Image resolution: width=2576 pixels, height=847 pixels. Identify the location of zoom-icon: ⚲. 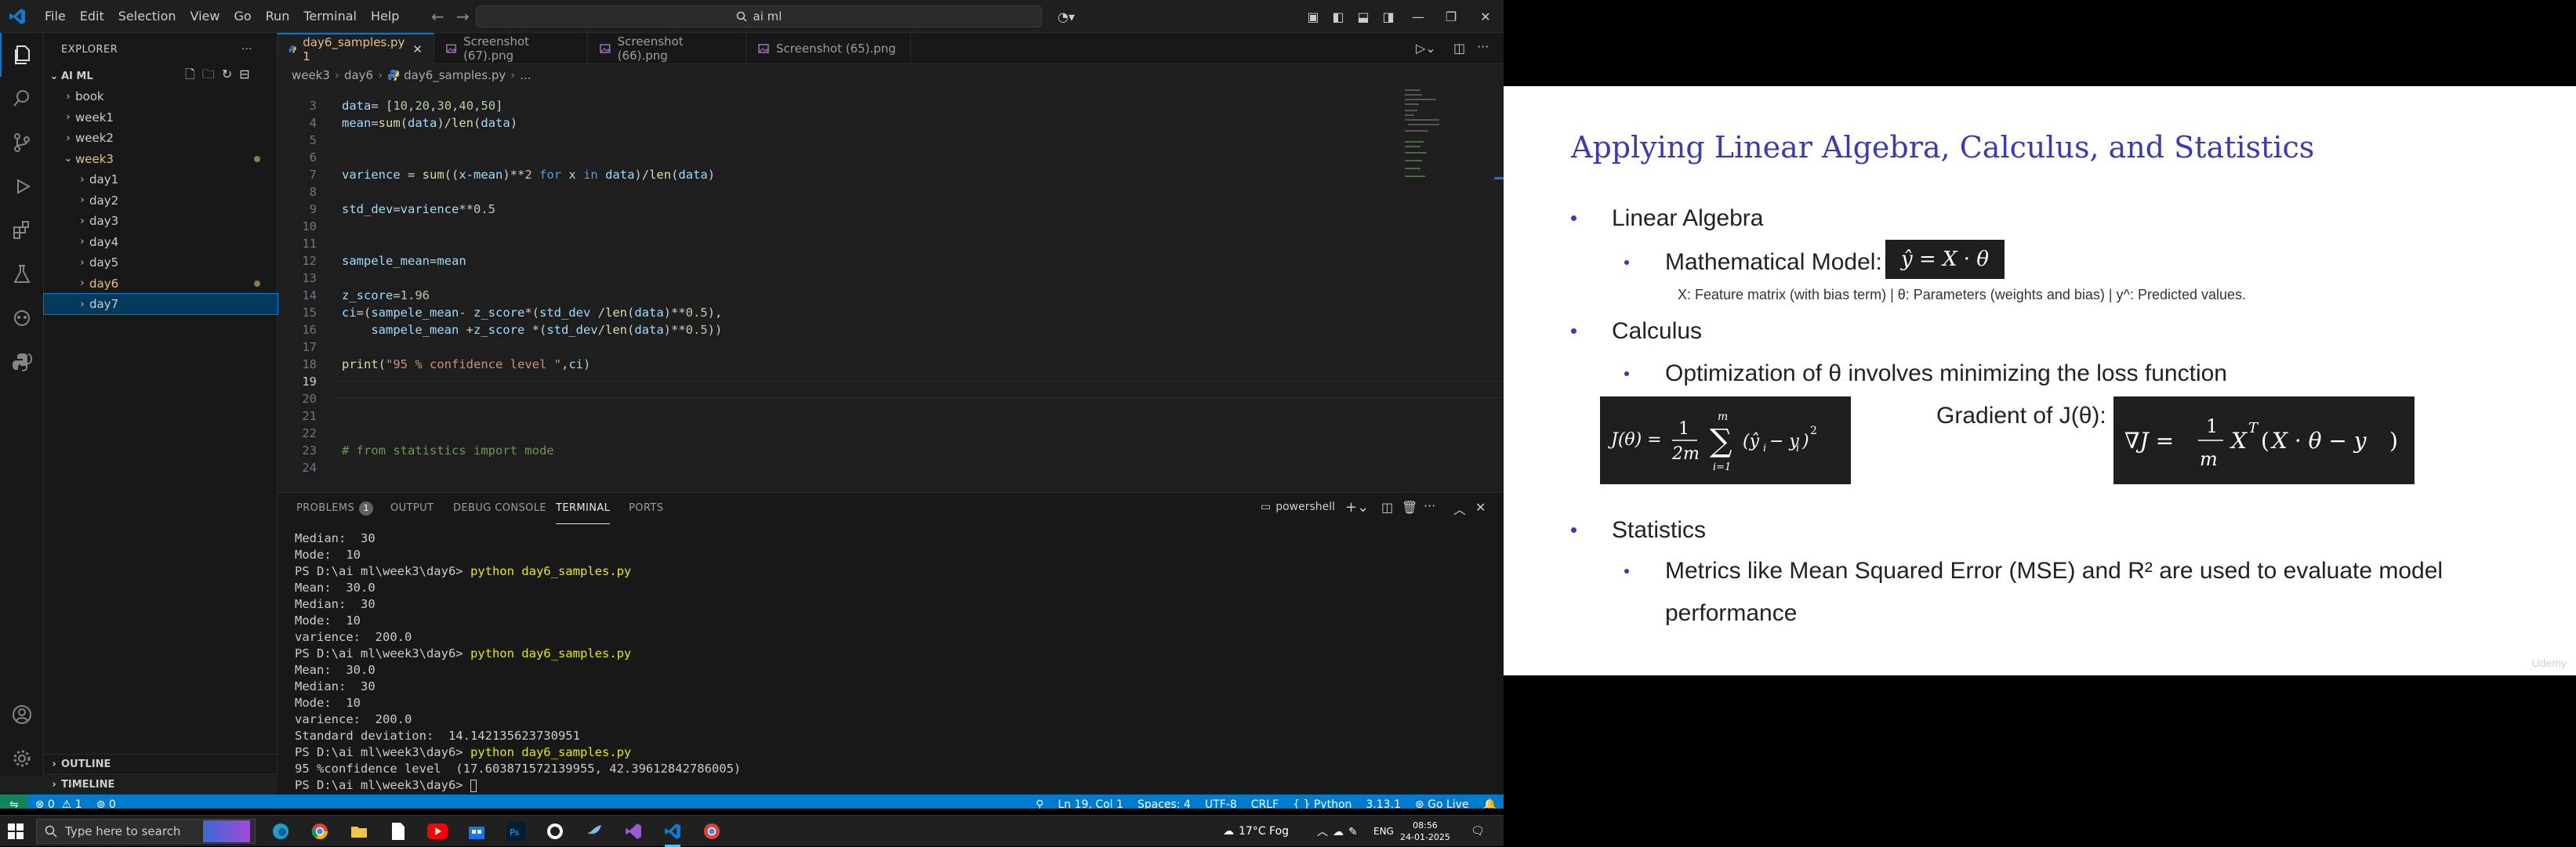
(1039, 804).